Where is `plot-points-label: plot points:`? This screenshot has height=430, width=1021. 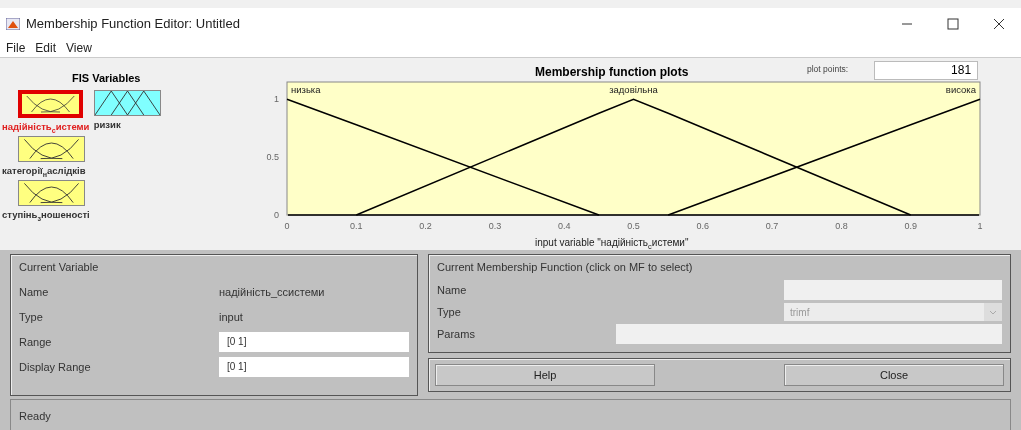
plot-points-label: plot points: is located at coordinates (828, 69).